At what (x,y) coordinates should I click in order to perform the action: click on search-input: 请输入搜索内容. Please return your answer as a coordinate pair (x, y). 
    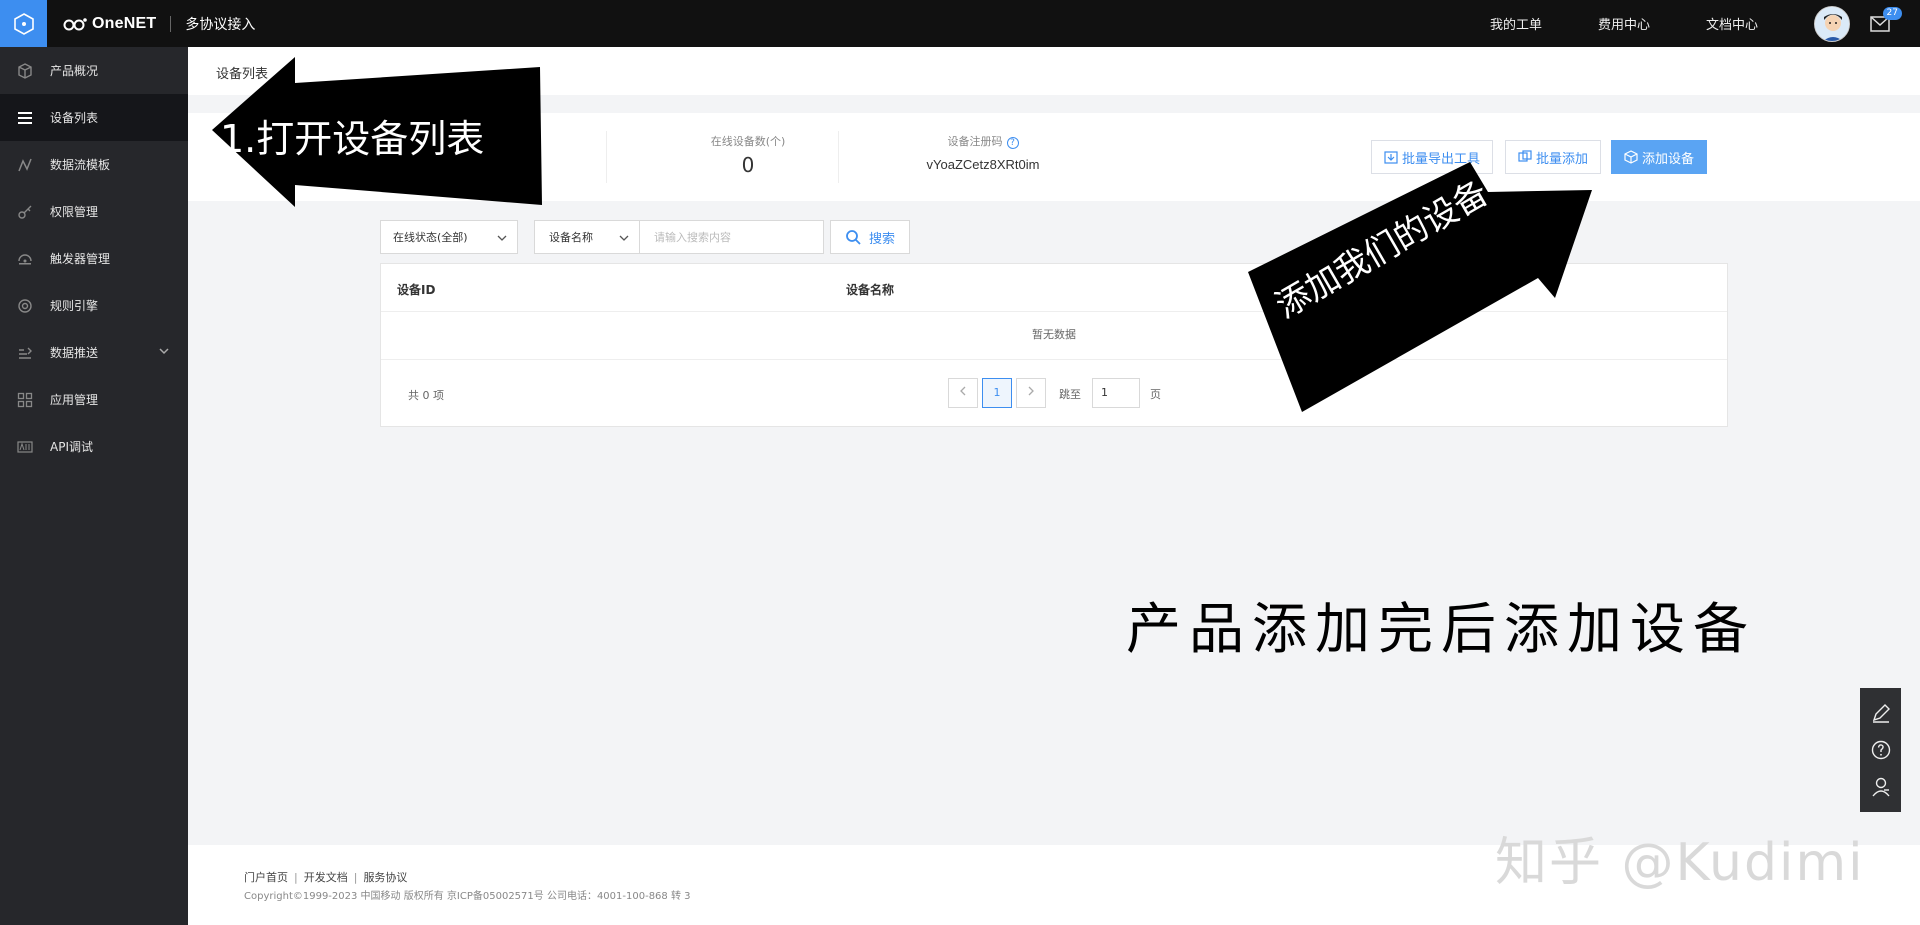
    Looking at the image, I should click on (731, 237).